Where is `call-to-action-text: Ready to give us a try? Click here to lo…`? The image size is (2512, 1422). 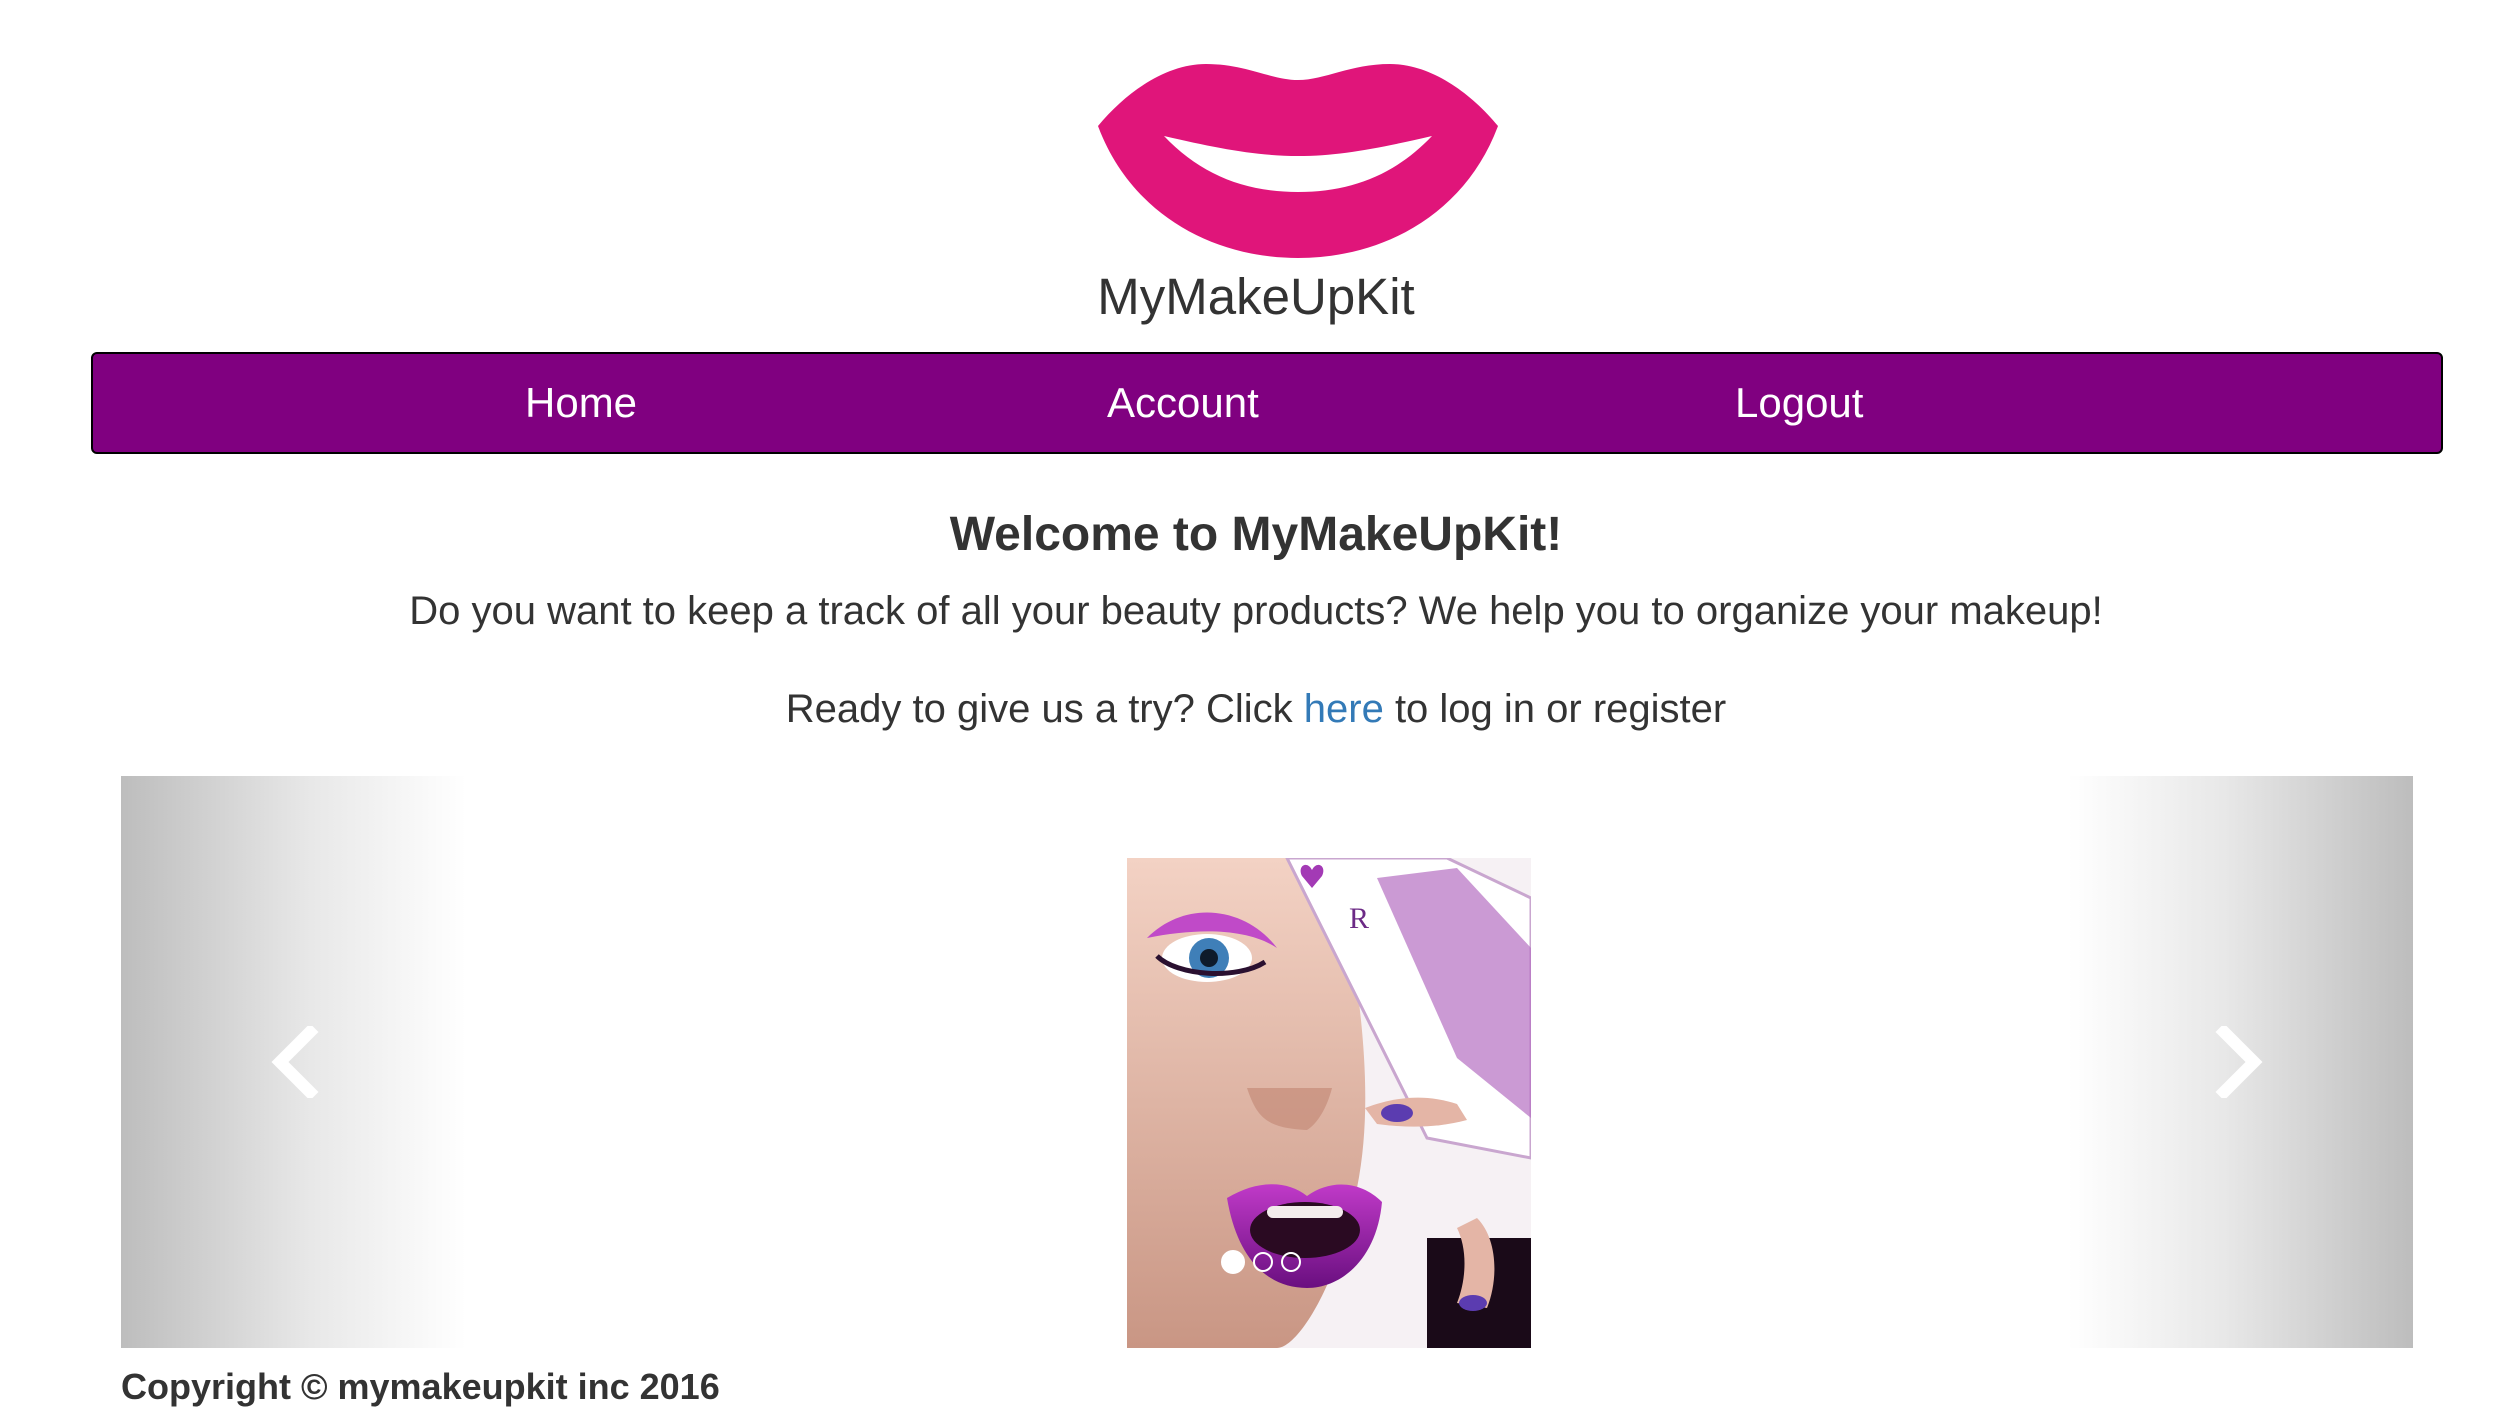 call-to-action-text: Ready to give us a try? Click here to lo… is located at coordinates (1256, 709).